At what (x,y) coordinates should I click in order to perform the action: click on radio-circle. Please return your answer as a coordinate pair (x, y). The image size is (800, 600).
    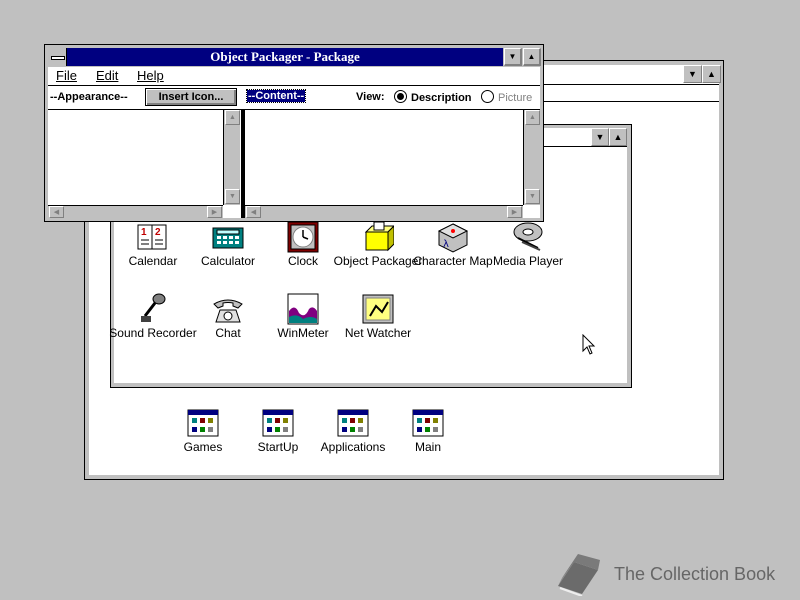
    Looking at the image, I should click on (487, 96).